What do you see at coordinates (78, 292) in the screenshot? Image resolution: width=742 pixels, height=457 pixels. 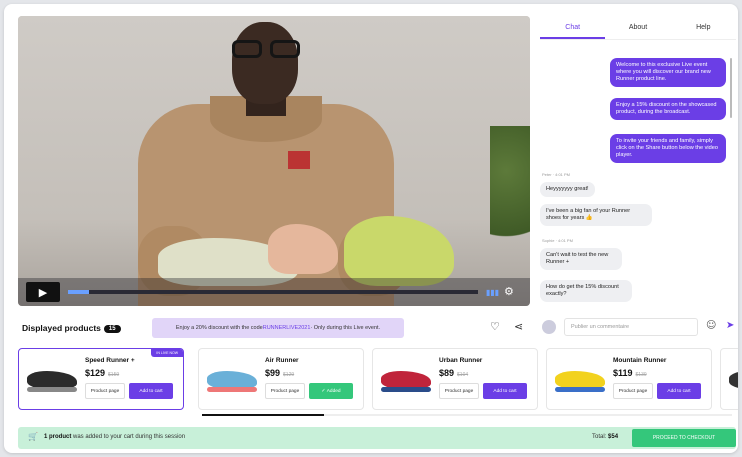 I see `video-progress-fill` at bounding box center [78, 292].